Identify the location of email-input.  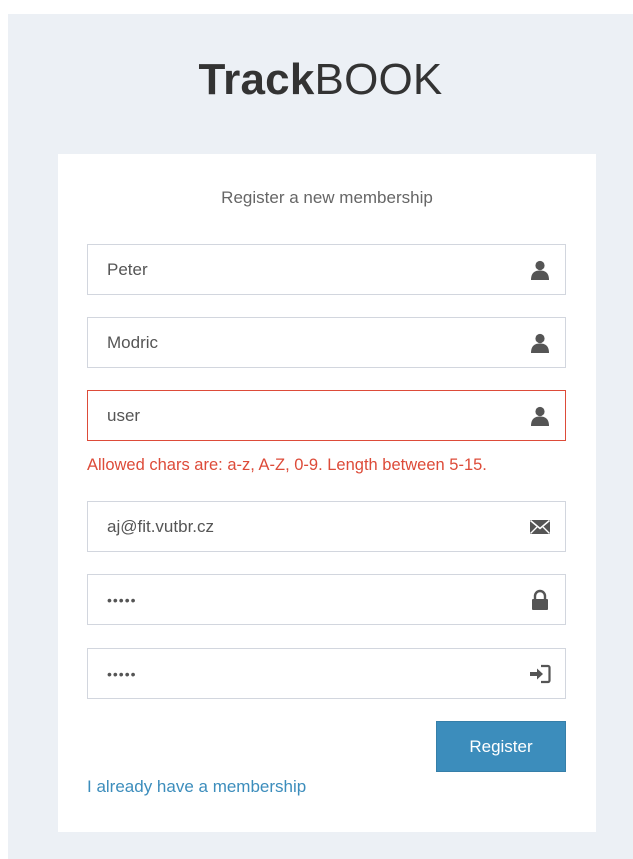
(326, 526).